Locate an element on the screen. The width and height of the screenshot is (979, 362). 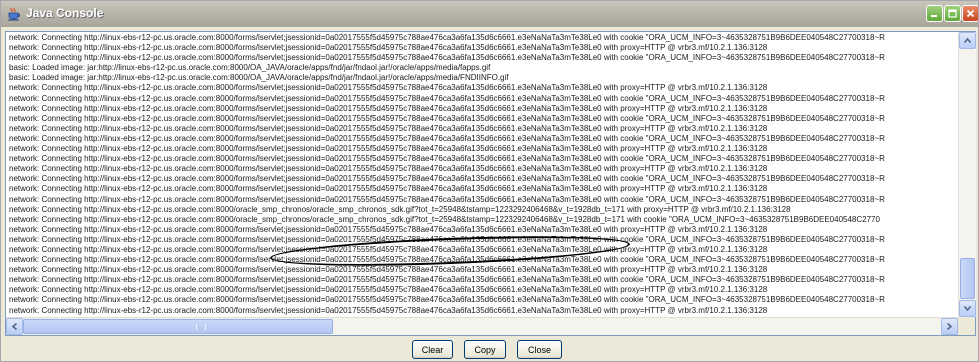
scroll-down-button is located at coordinates (967, 308).